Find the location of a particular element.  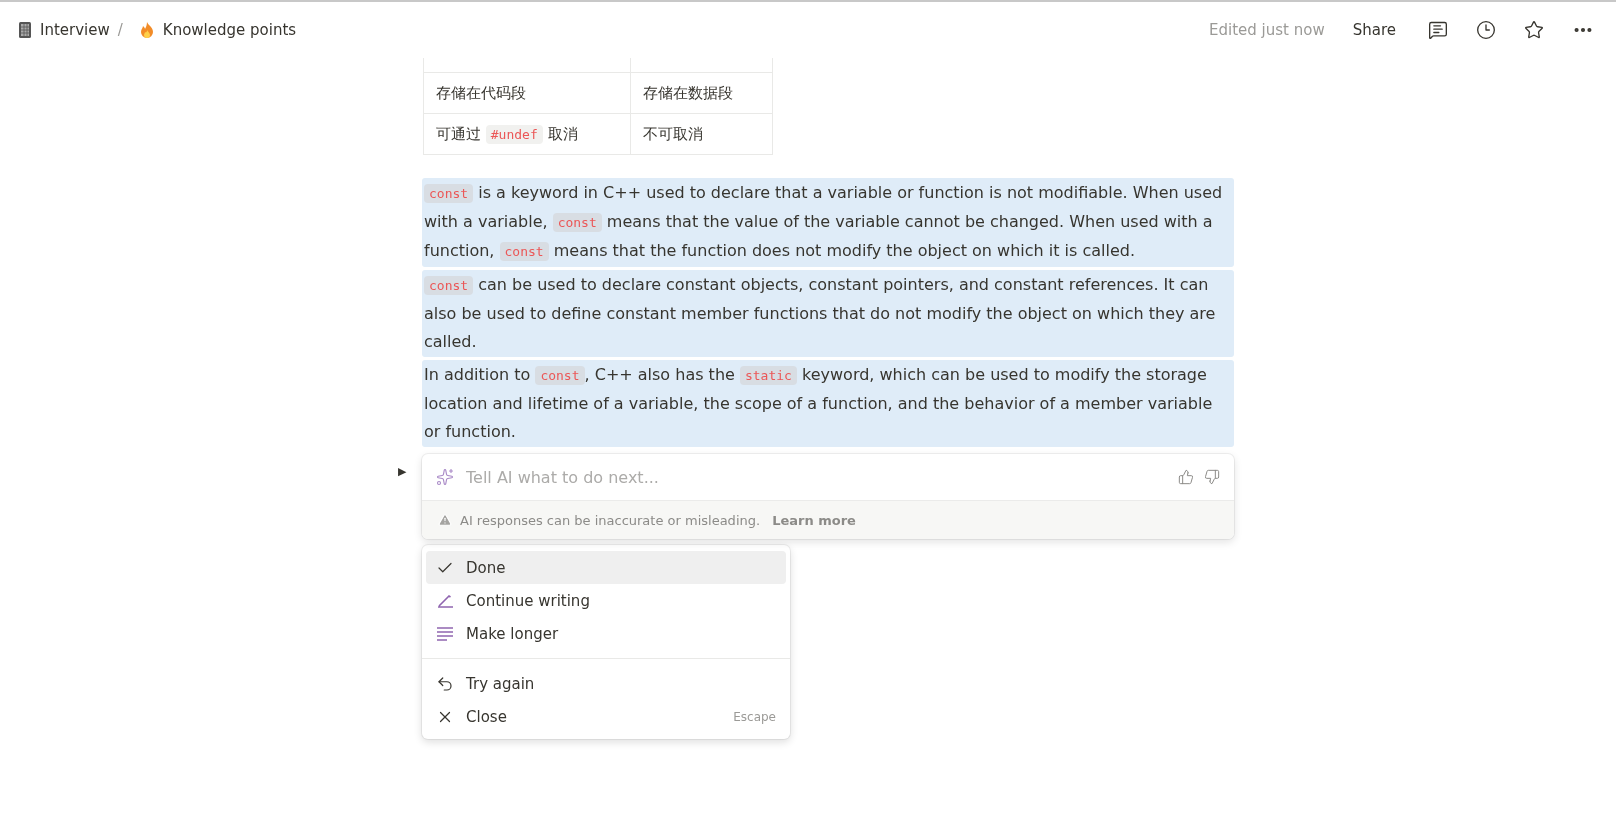

warning-text: AI responses can be inaccurate or misleading. is located at coordinates (610, 520).